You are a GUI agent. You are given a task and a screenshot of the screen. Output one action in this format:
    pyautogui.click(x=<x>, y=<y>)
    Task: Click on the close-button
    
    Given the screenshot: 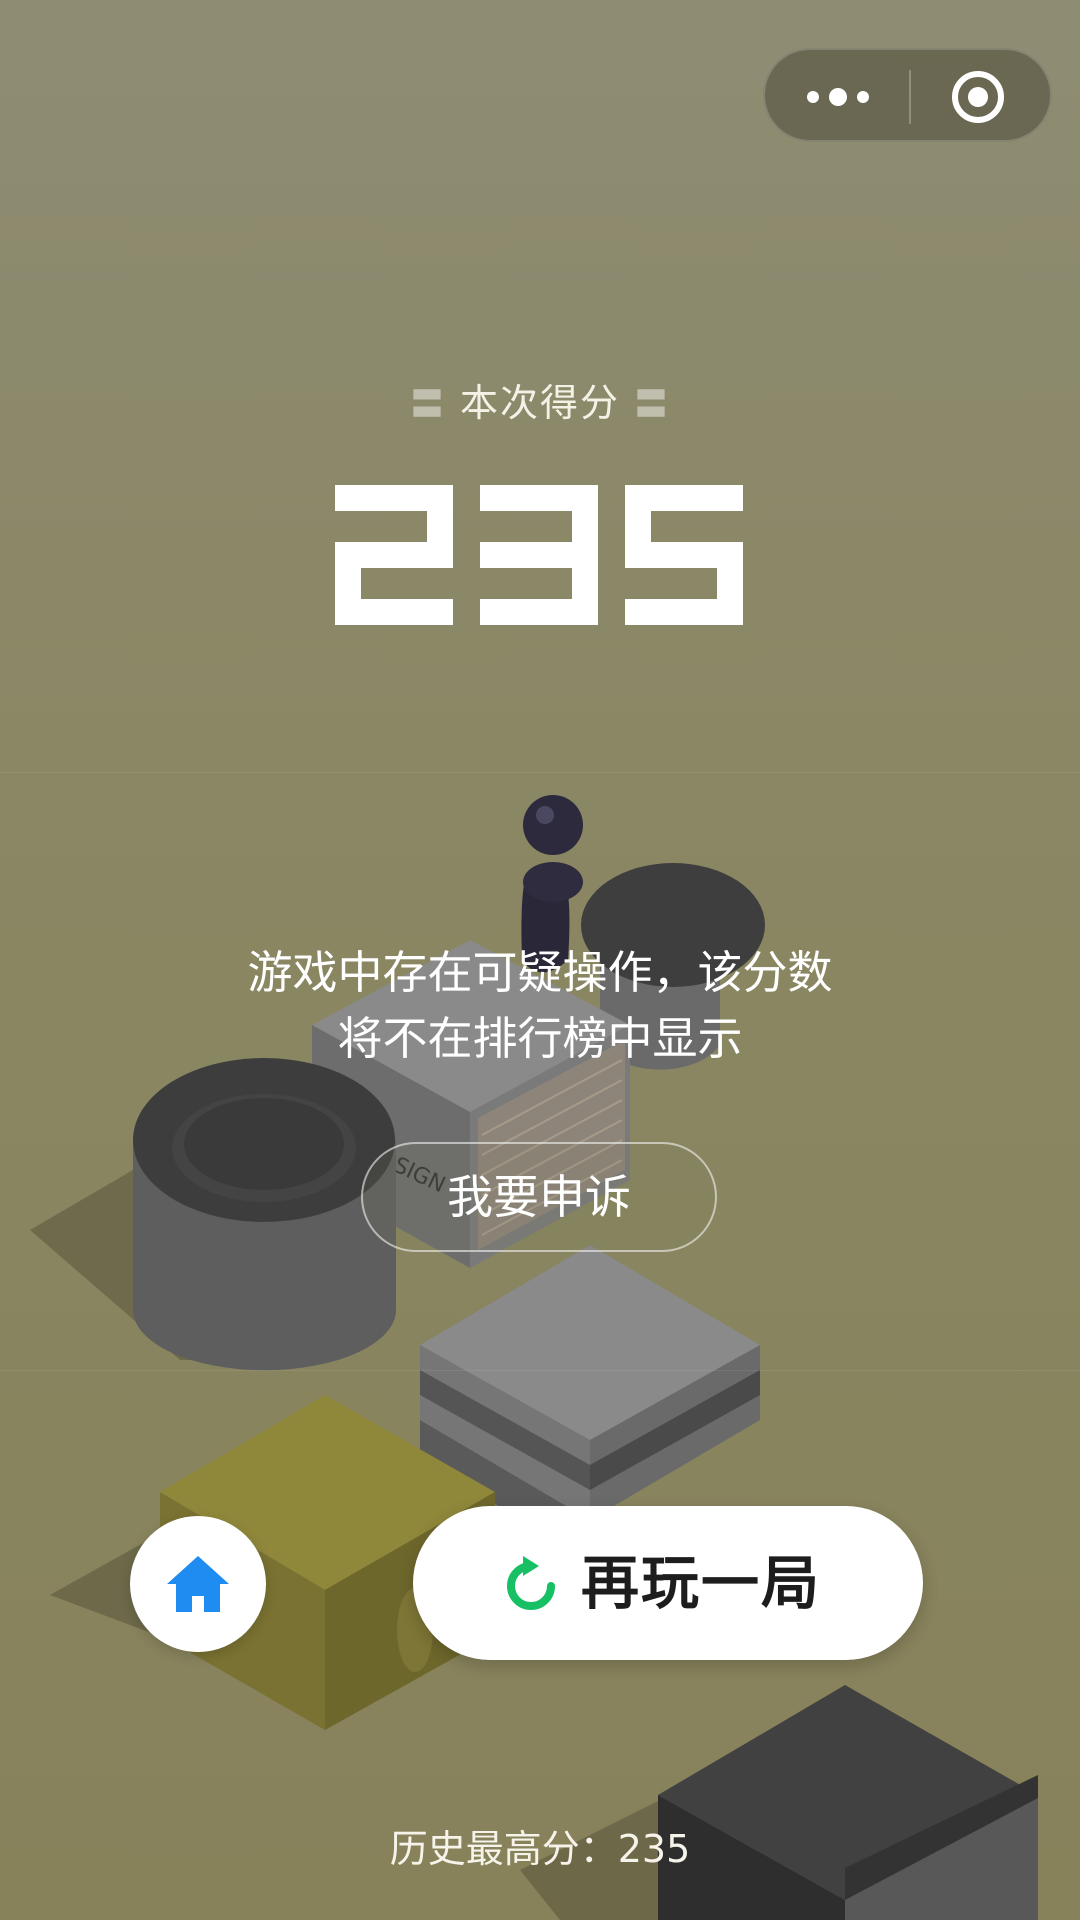 What is the action you would take?
    pyautogui.click(x=978, y=97)
    